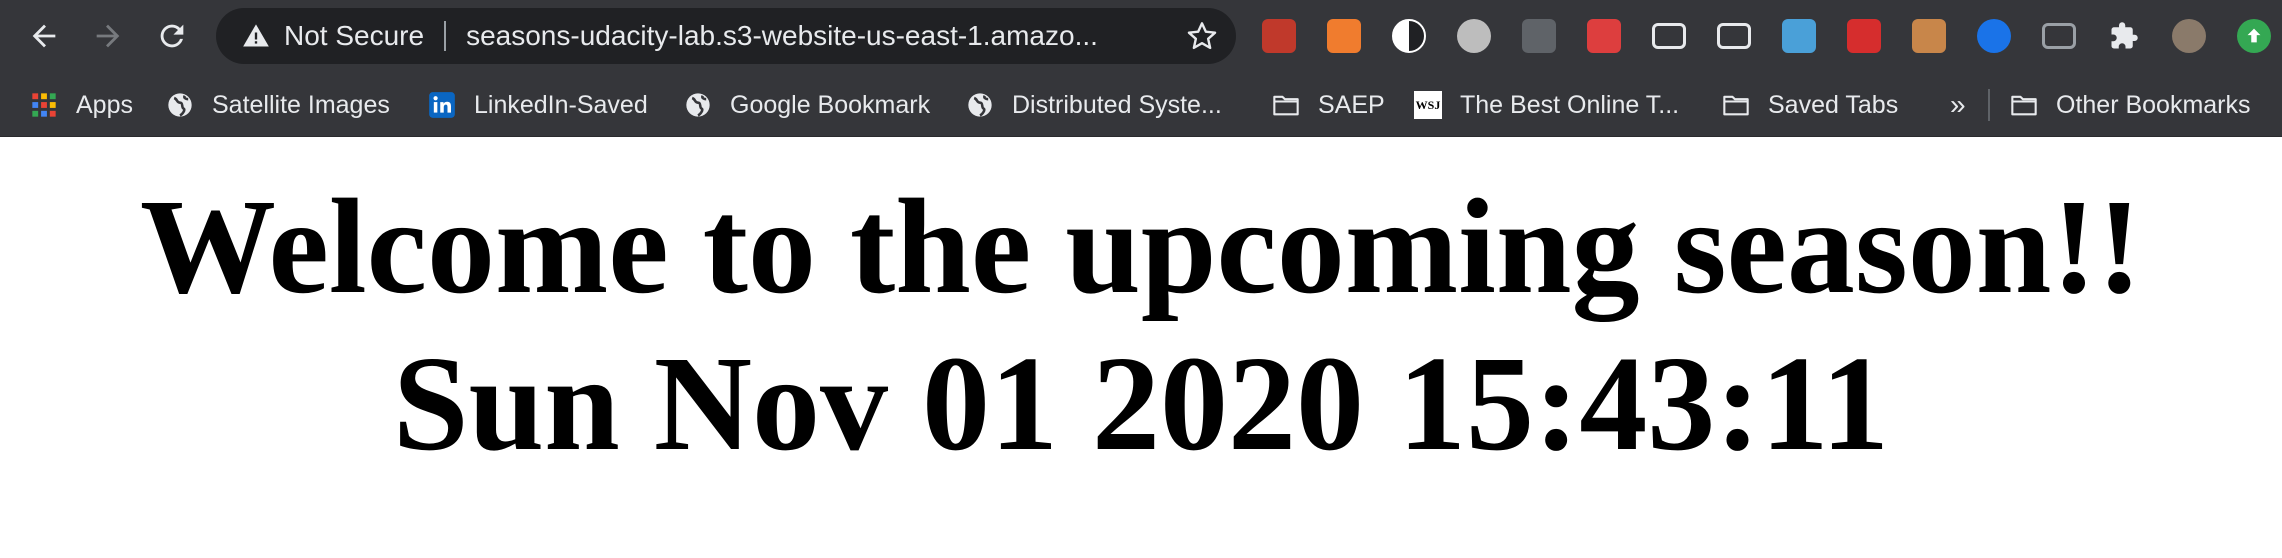 This screenshot has height=558, width=2282. What do you see at coordinates (1989, 105) in the screenshot?
I see `bookmarks-divider` at bounding box center [1989, 105].